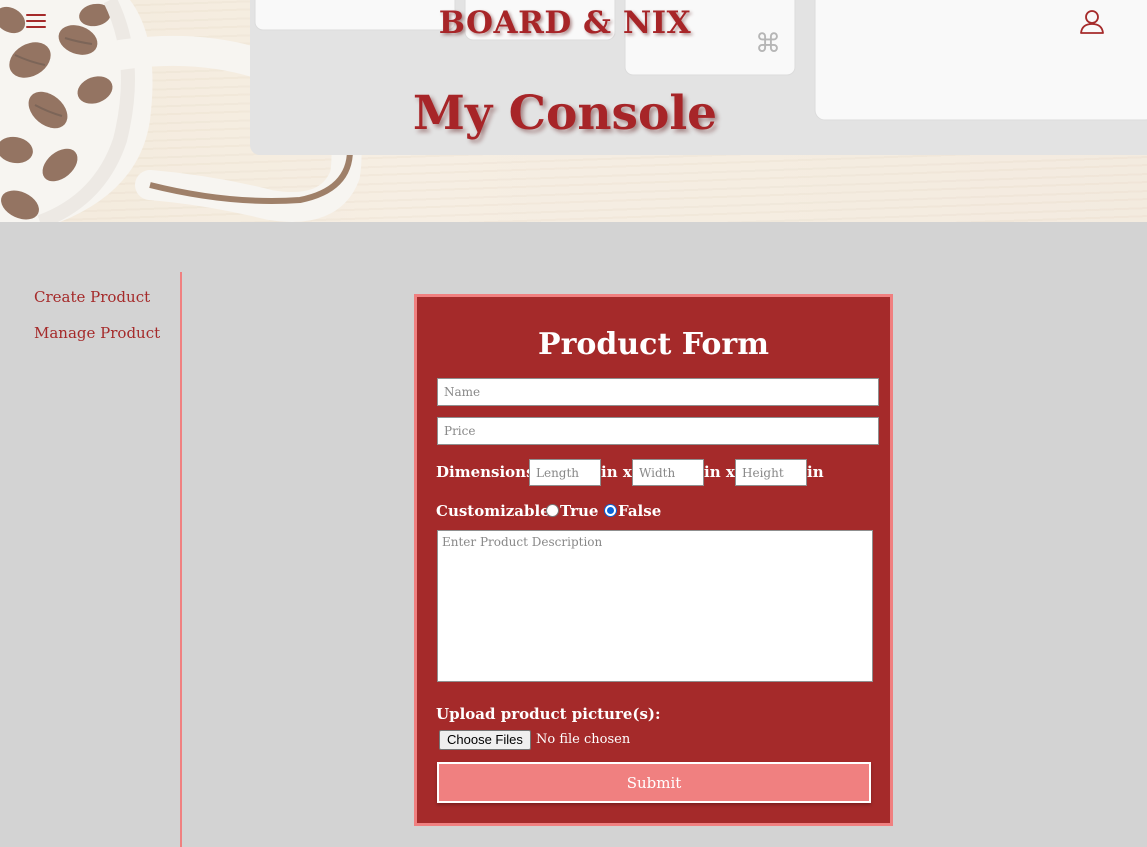 Image resolution: width=1147 pixels, height=847 pixels. What do you see at coordinates (639, 511) in the screenshot?
I see `customizable-false-label: False` at bounding box center [639, 511].